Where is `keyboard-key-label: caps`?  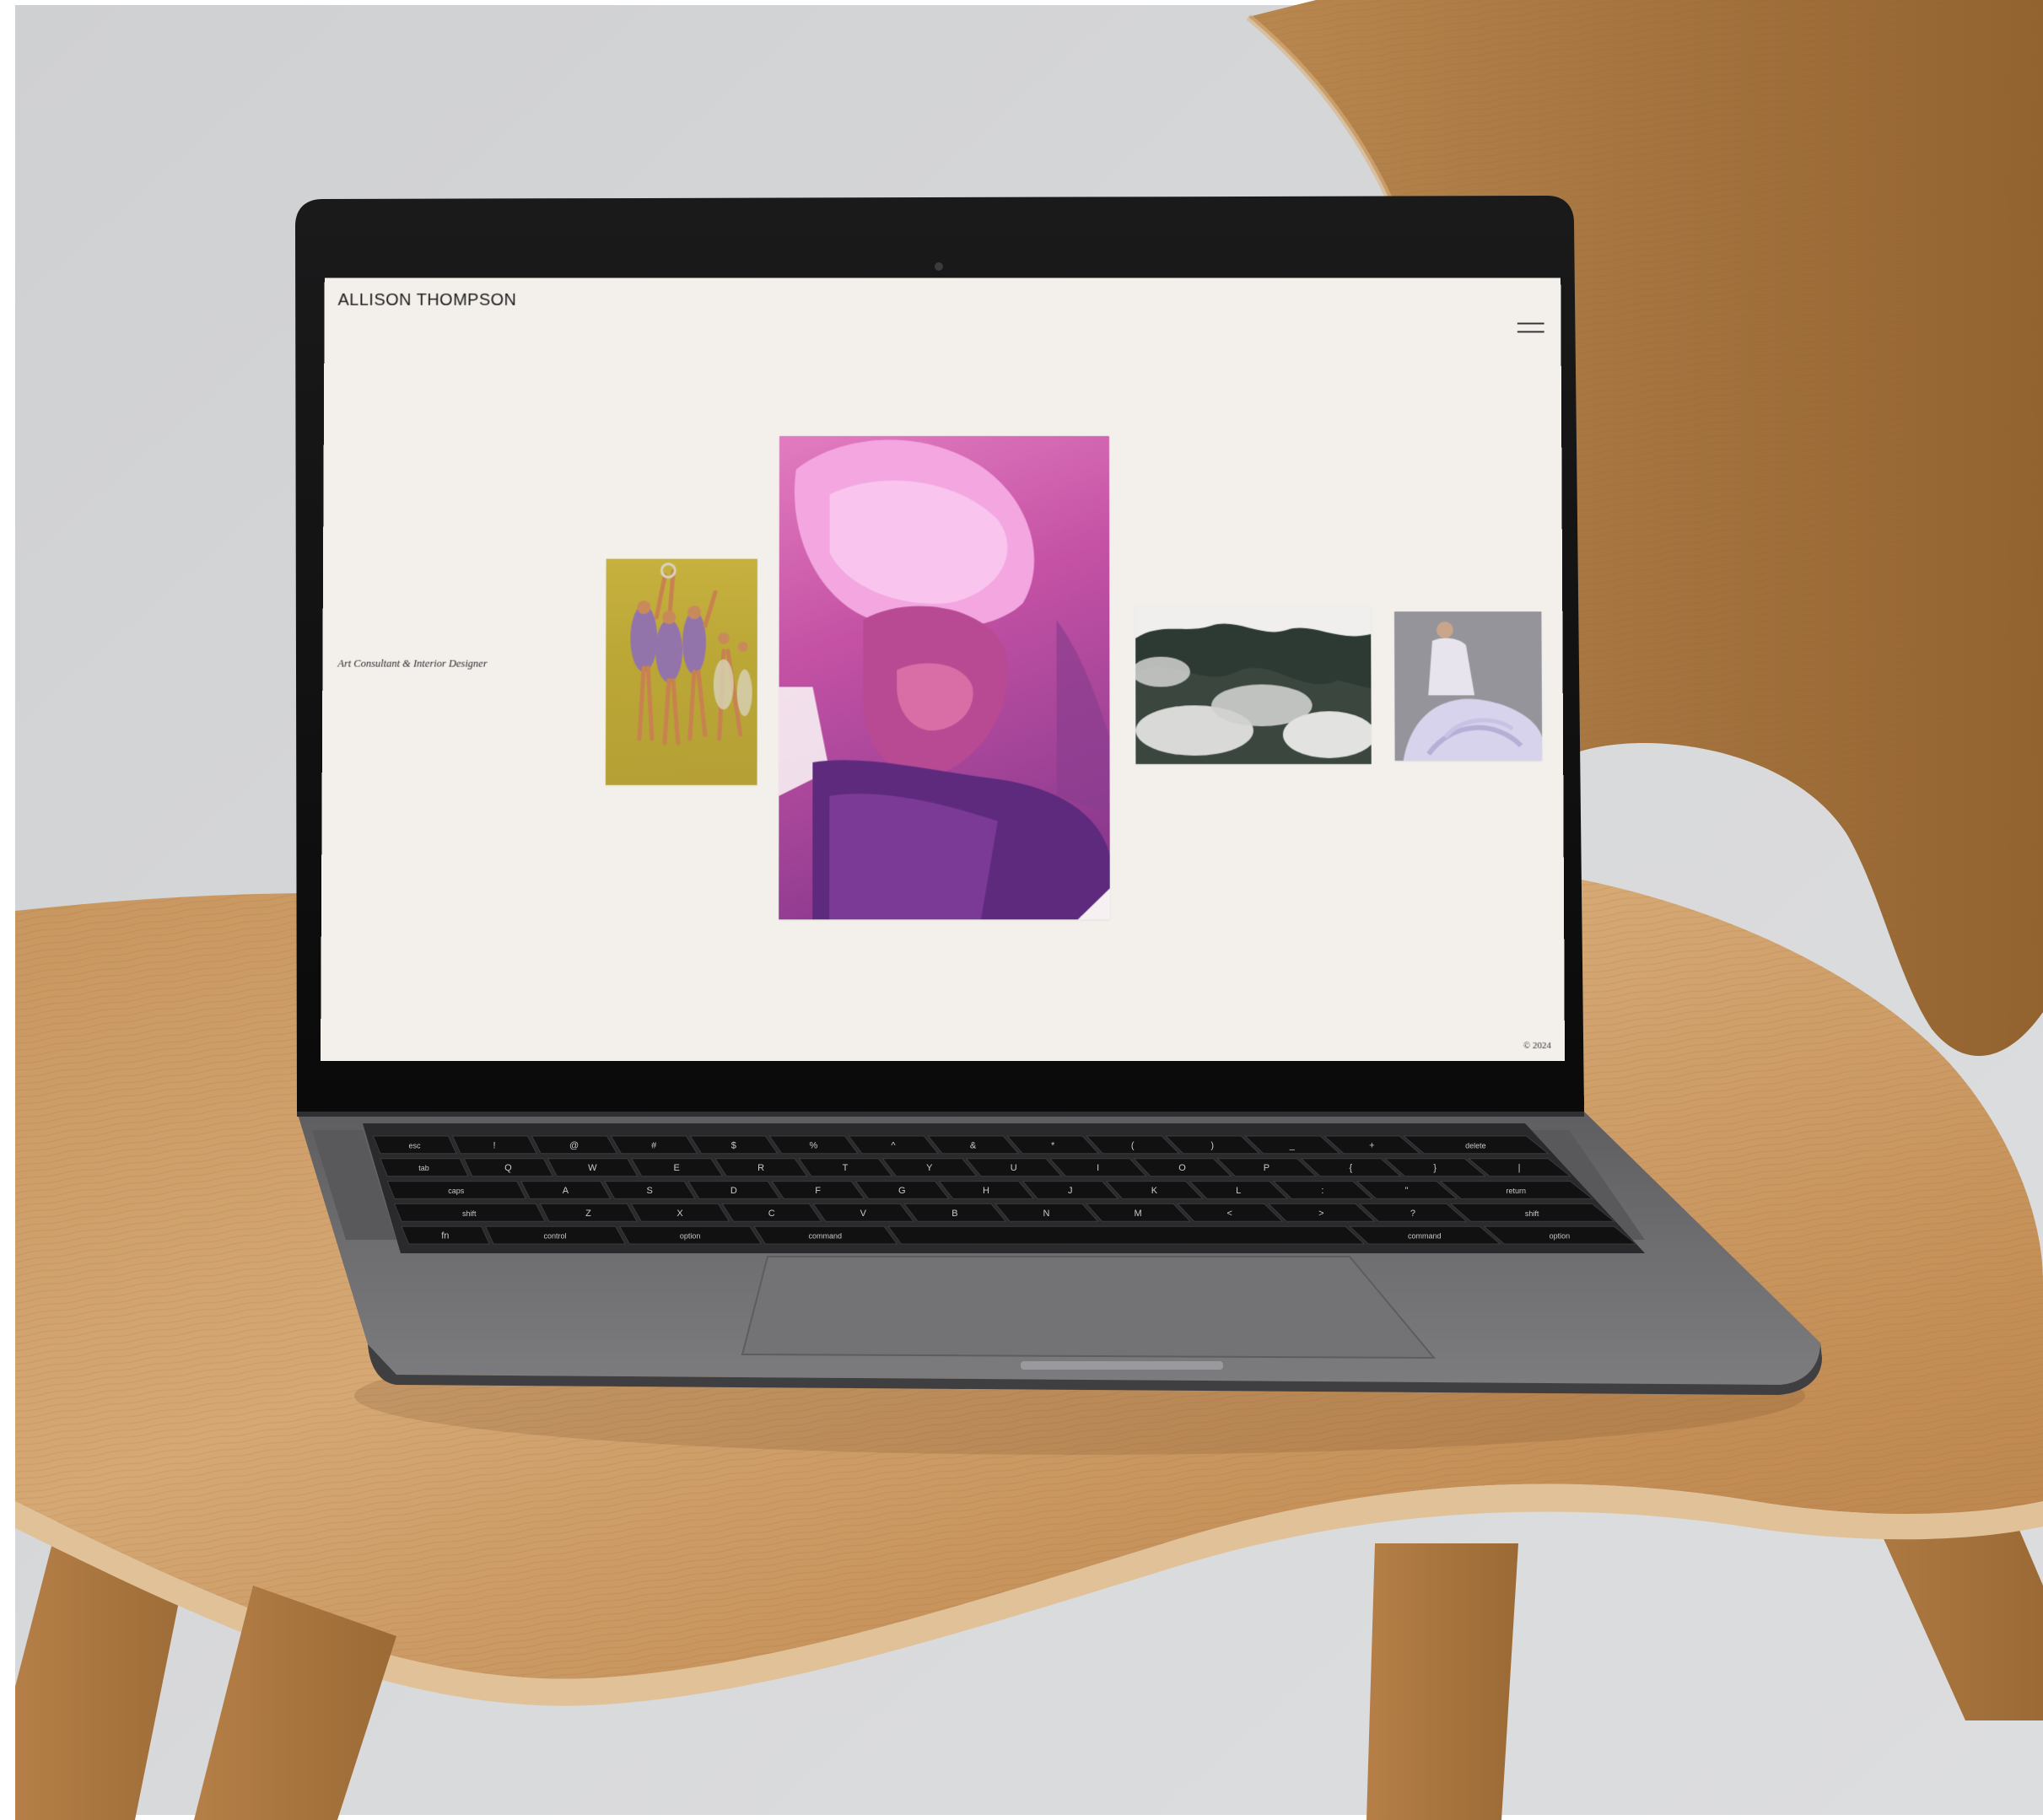 keyboard-key-label: caps is located at coordinates (456, 1191).